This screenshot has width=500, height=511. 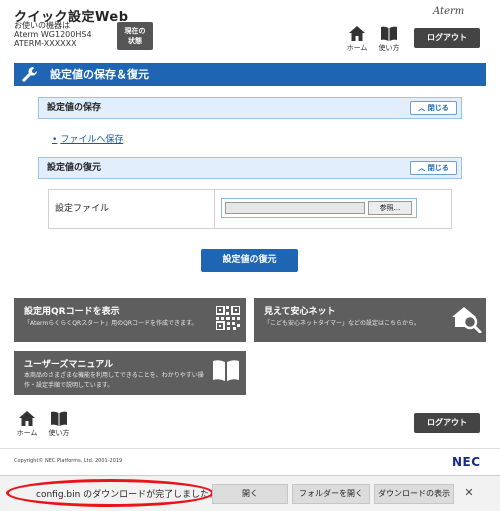 What do you see at coordinates (250, 74) in the screenshot?
I see `section-header: 設定値の保存＆復元` at bounding box center [250, 74].